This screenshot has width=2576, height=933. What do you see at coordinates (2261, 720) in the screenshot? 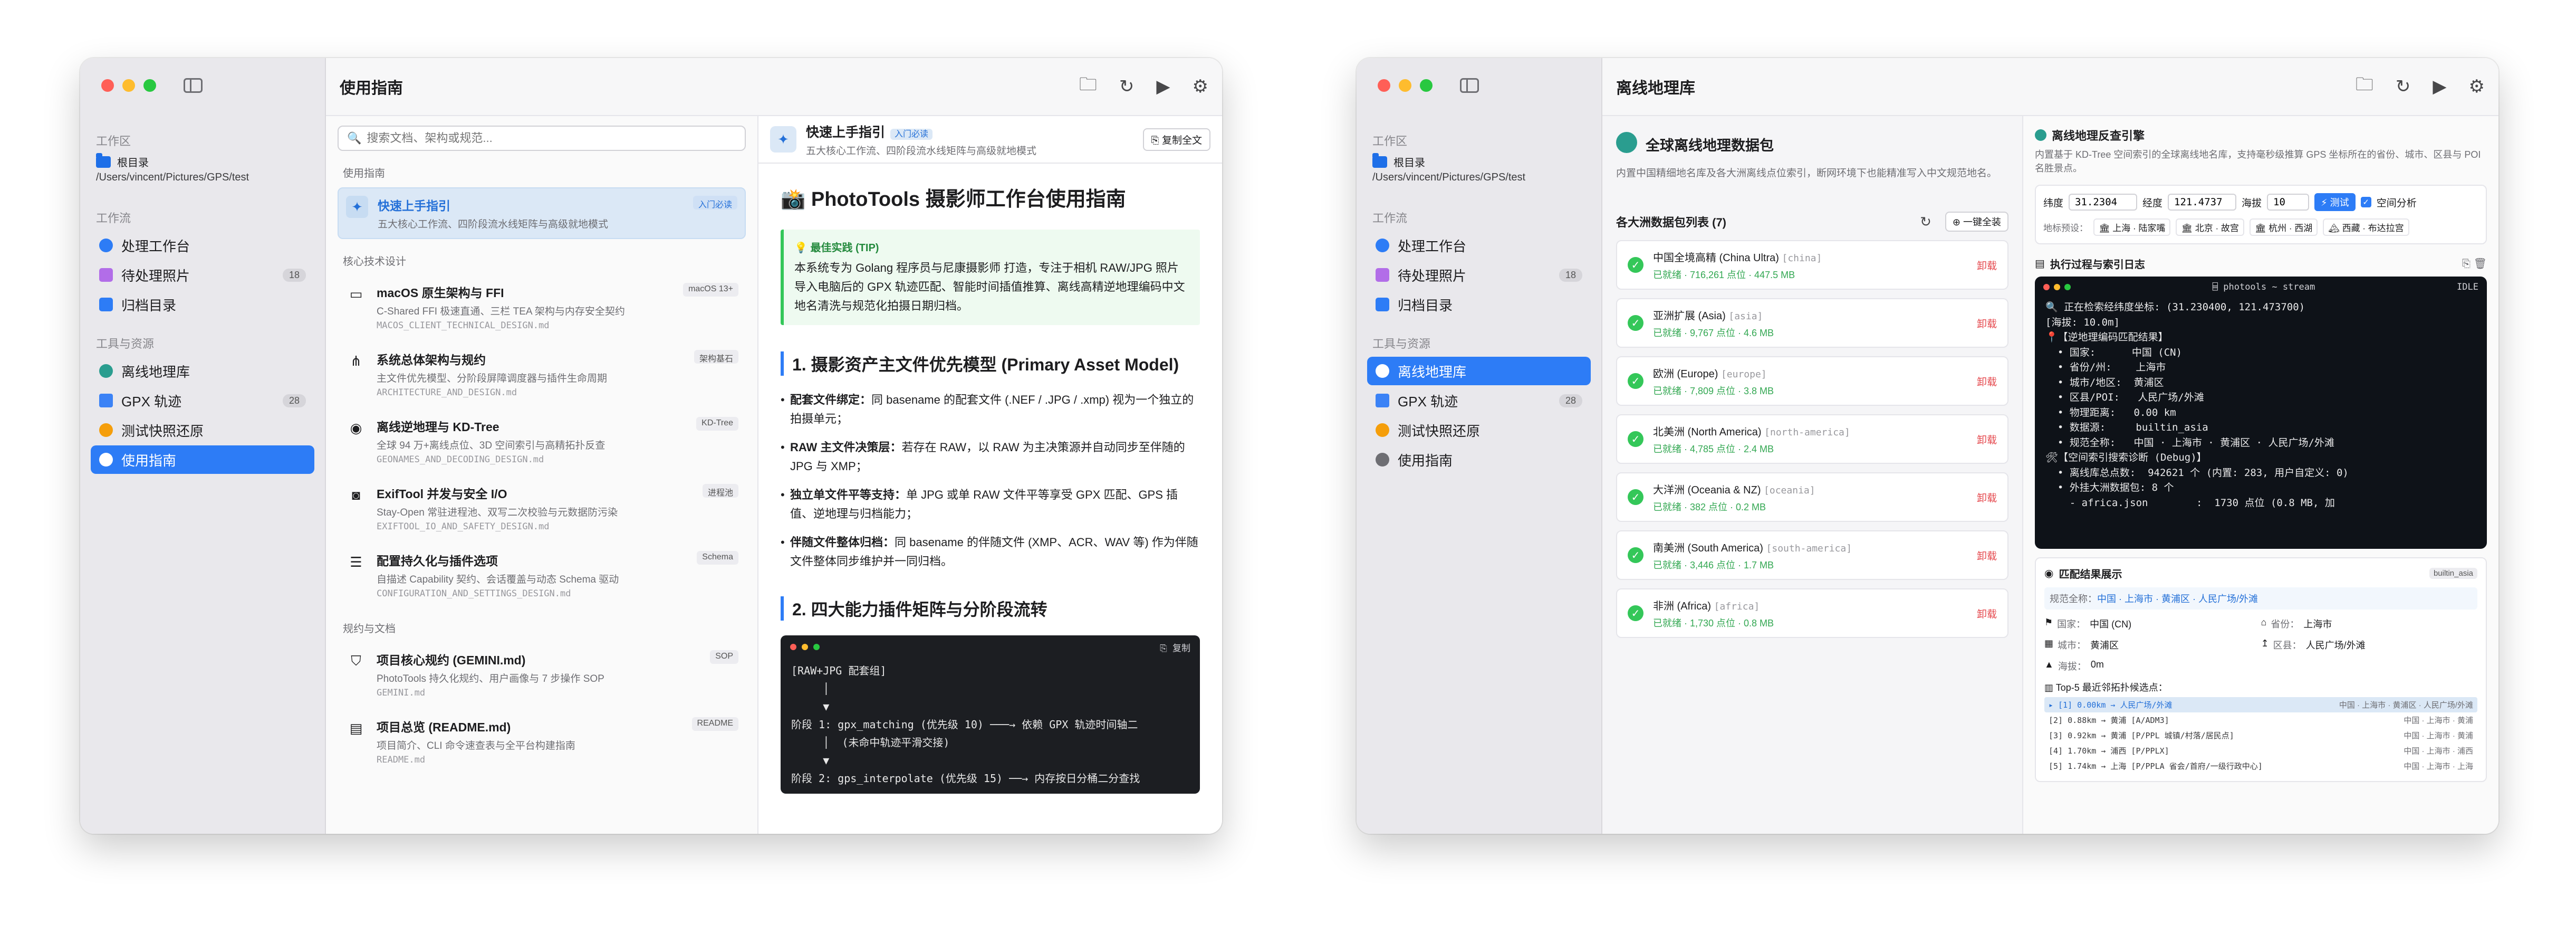
I see `candidate-row: [2] 0.88km → 黄浦 [A/ADM3] 中国 · 上海市 · 黄浦` at bounding box center [2261, 720].